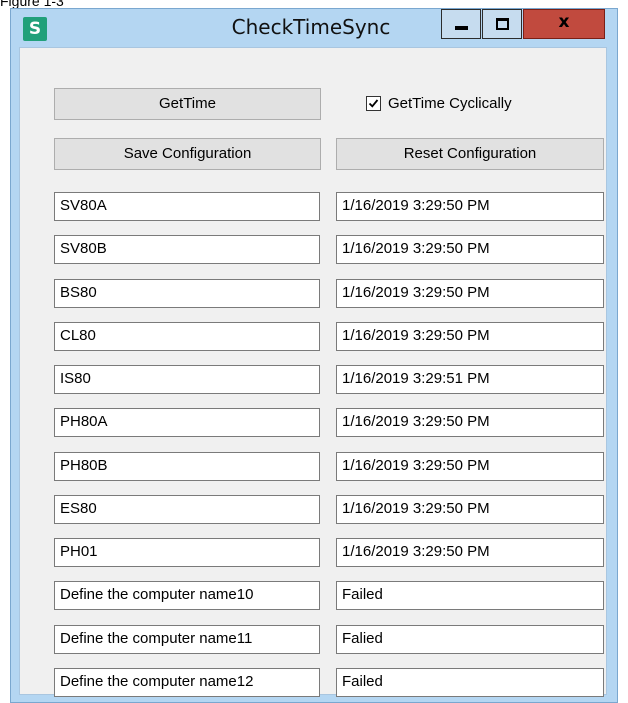 Image resolution: width=628 pixels, height=703 pixels. Describe the element at coordinates (187, 509) in the screenshot. I see `computer-name-field: ES80` at that location.